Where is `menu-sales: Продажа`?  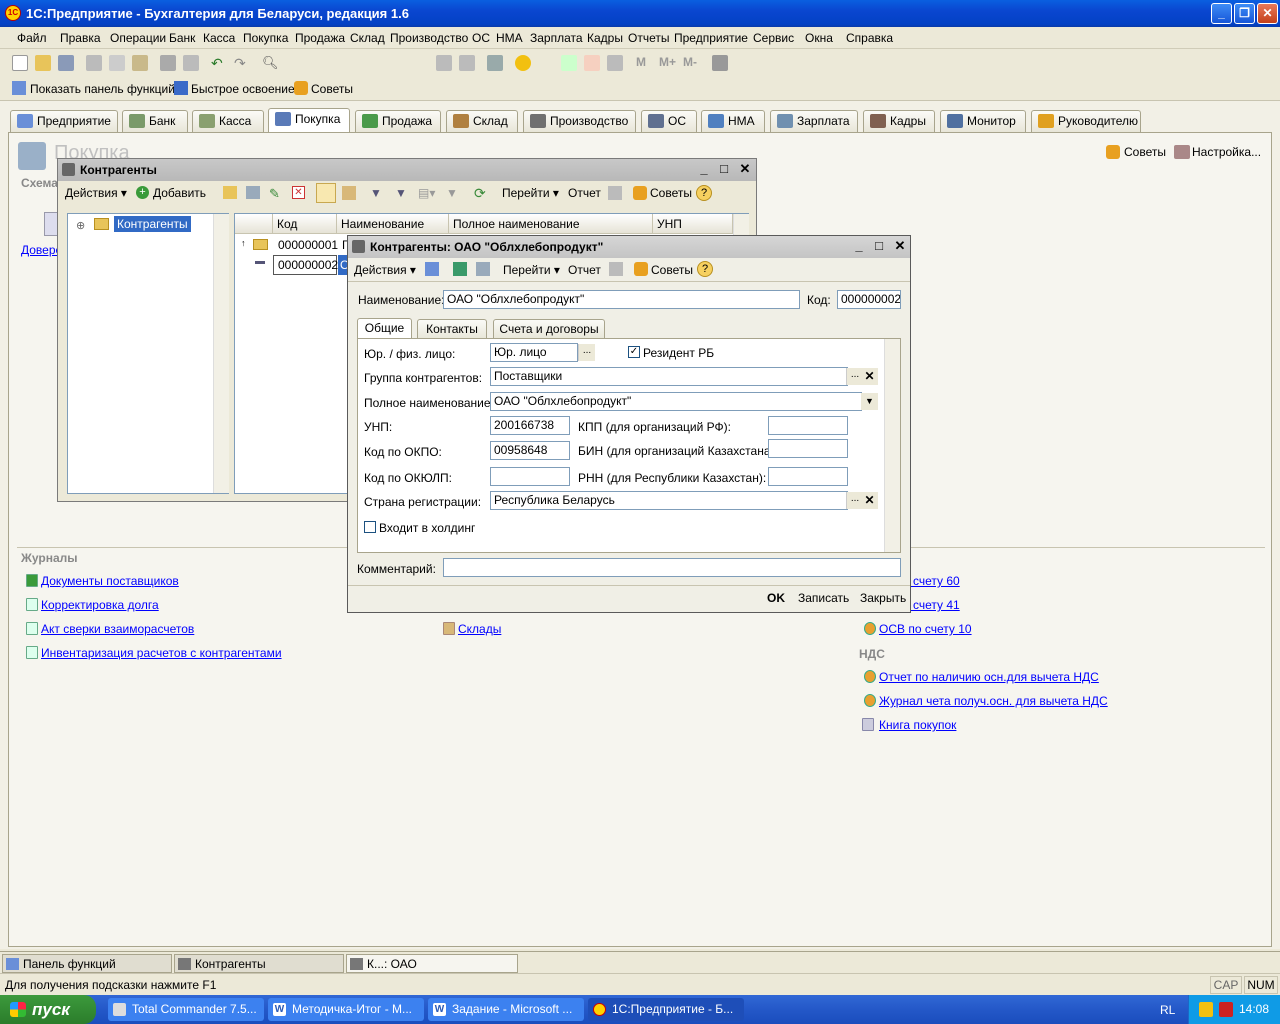
menu-sales: Продажа is located at coordinates (320, 38).